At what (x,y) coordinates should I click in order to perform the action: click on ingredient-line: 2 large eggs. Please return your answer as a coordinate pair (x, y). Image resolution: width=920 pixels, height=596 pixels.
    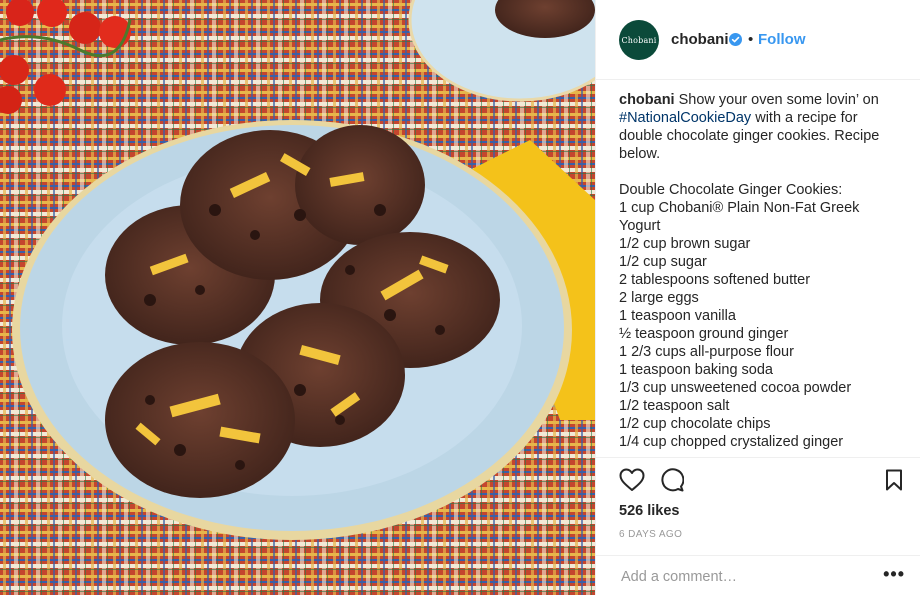
    Looking at the image, I should click on (659, 298).